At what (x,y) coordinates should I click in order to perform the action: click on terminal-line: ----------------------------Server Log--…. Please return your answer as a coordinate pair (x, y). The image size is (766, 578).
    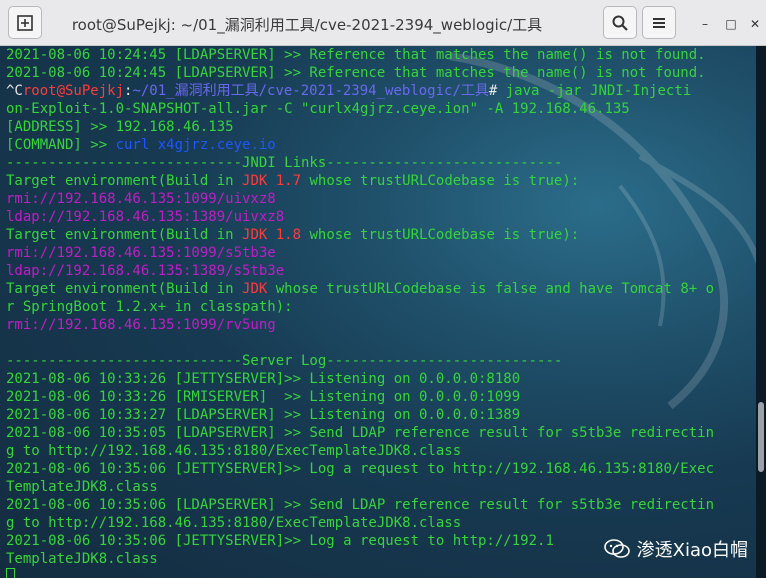
    Looking at the image, I should click on (381, 361).